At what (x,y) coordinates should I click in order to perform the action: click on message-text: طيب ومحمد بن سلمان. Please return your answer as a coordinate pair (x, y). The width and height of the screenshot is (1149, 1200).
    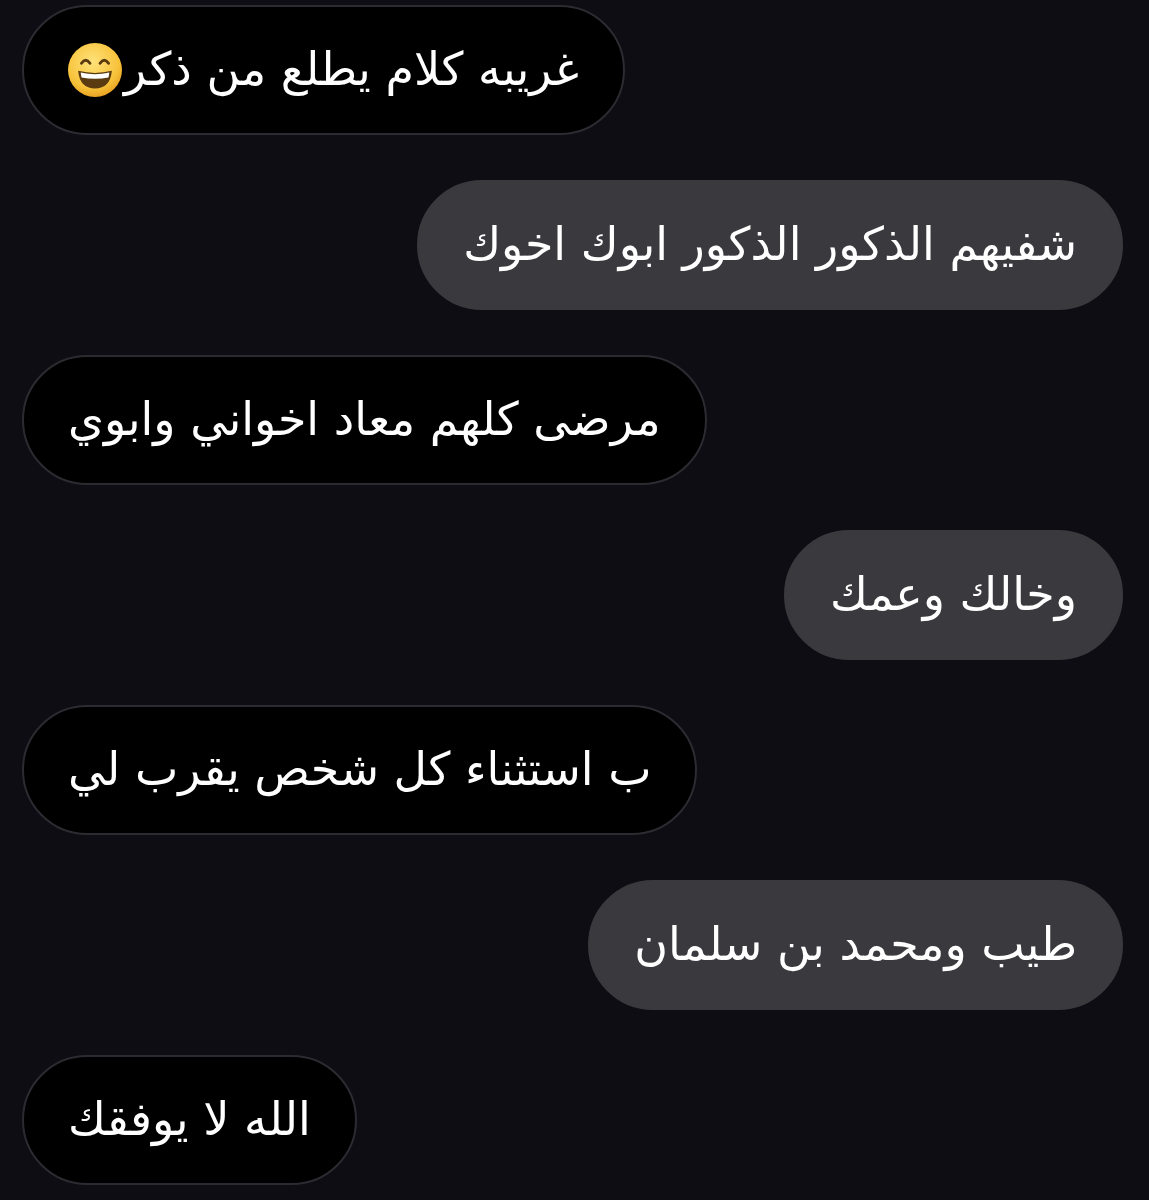
    Looking at the image, I should click on (855, 945).